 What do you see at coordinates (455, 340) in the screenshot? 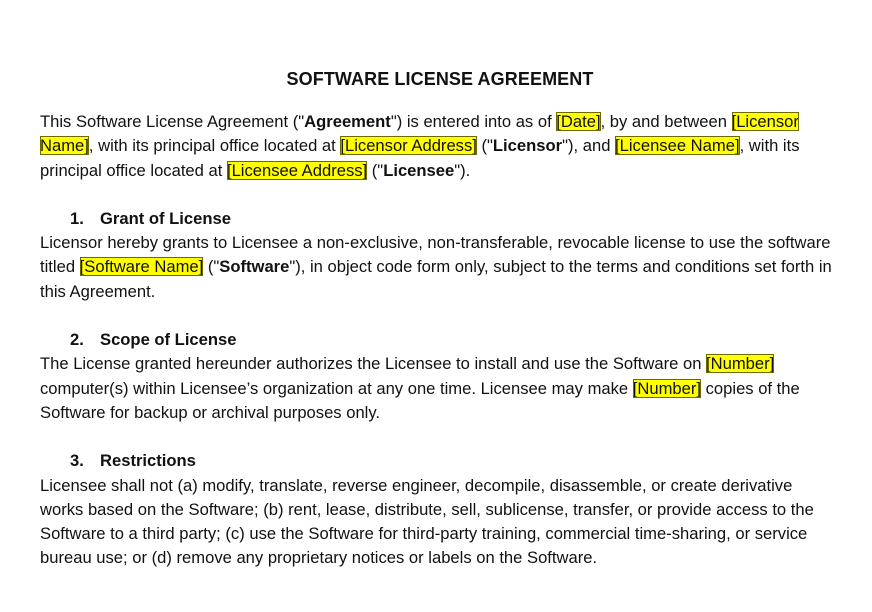
I see `section-heading: 2. Scope of License` at bounding box center [455, 340].